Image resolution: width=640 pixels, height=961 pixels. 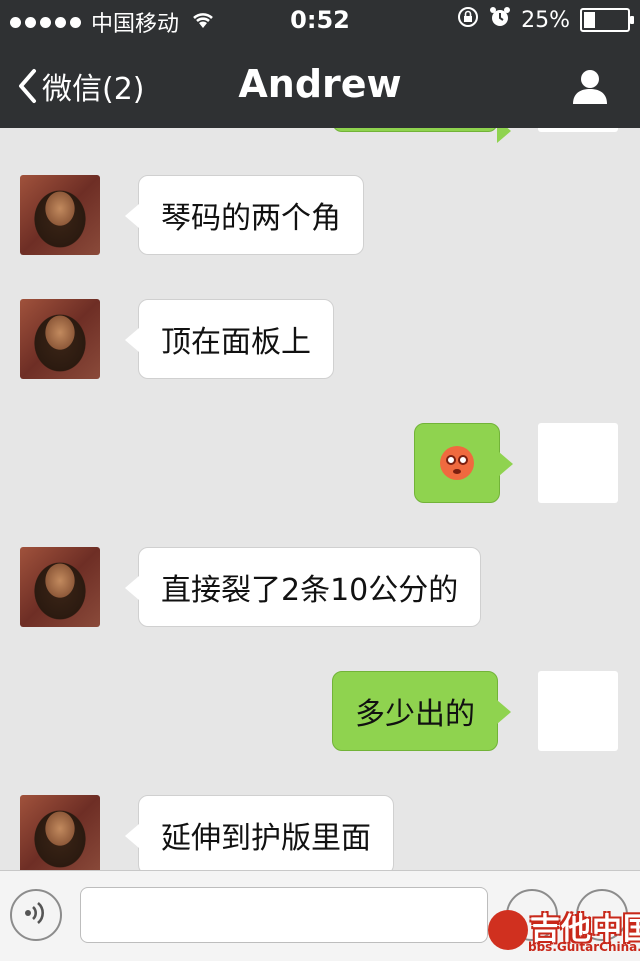 I want to click on message-bubble-incoming: 顶在面板上, so click(x=229, y=339).